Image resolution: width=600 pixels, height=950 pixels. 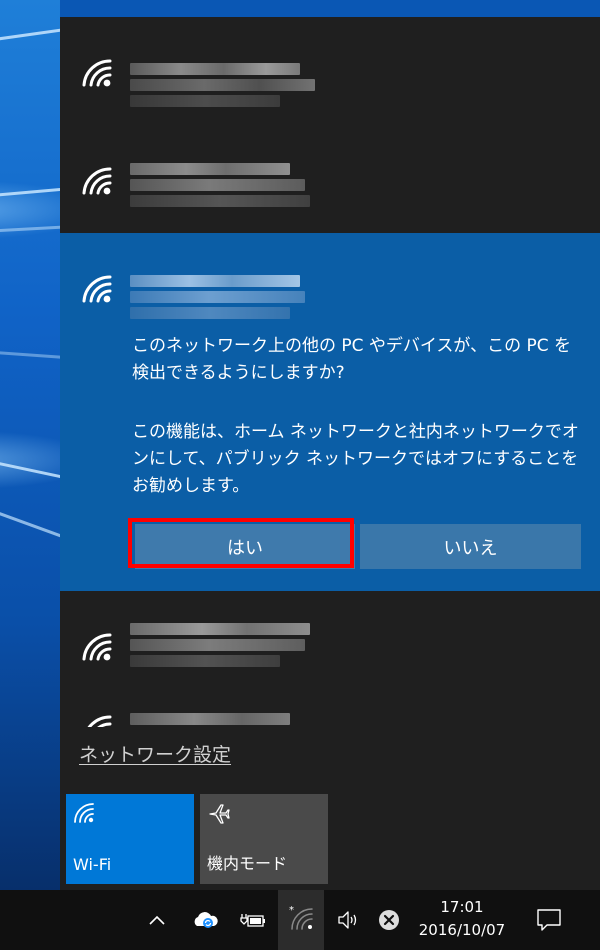 I want to click on wifi-toggle-tile: Wi-Fi, so click(x=130, y=839).